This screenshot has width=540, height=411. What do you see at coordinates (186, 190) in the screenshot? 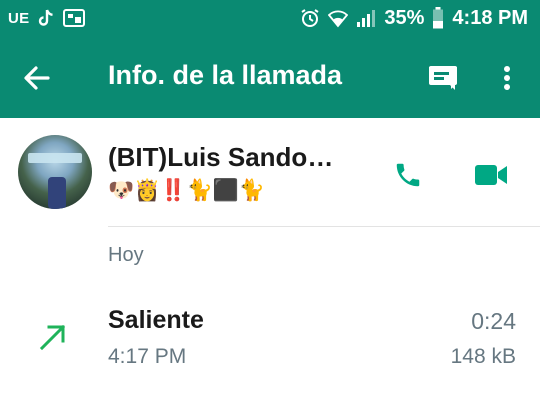
I see `contact-status: 🐶👸‼️🐈⬛🐈` at bounding box center [186, 190].